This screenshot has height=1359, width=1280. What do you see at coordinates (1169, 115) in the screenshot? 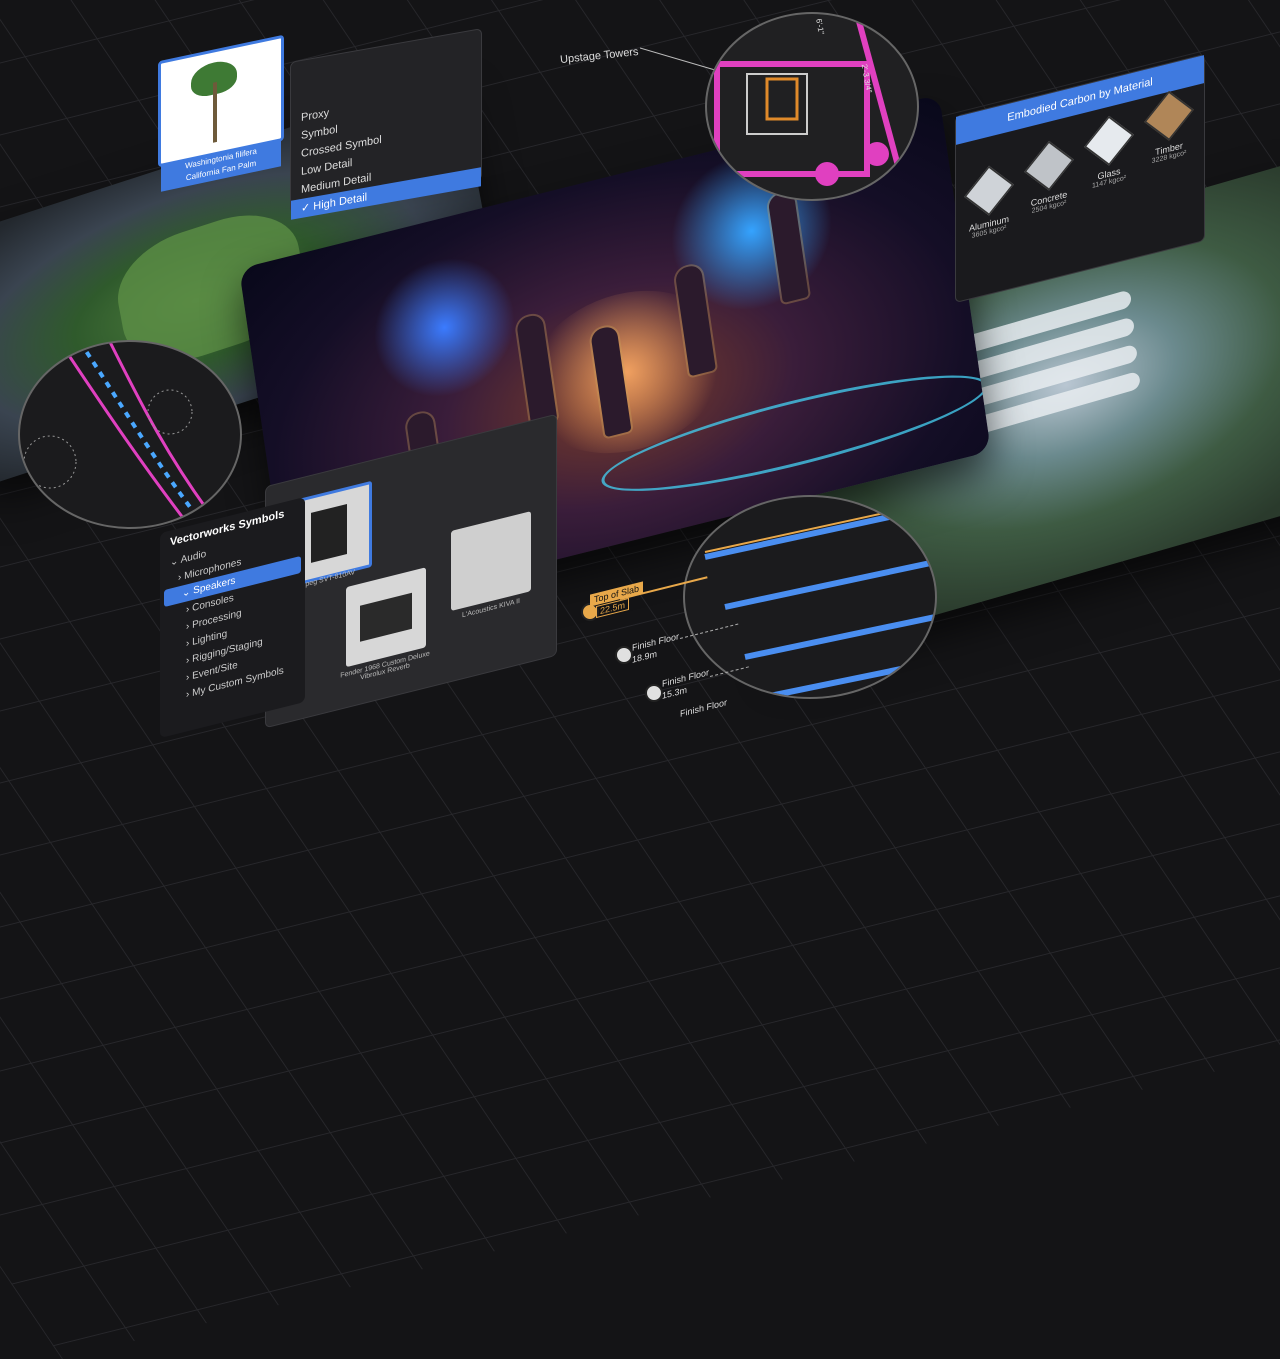
I see `timber-cube-icon` at bounding box center [1169, 115].